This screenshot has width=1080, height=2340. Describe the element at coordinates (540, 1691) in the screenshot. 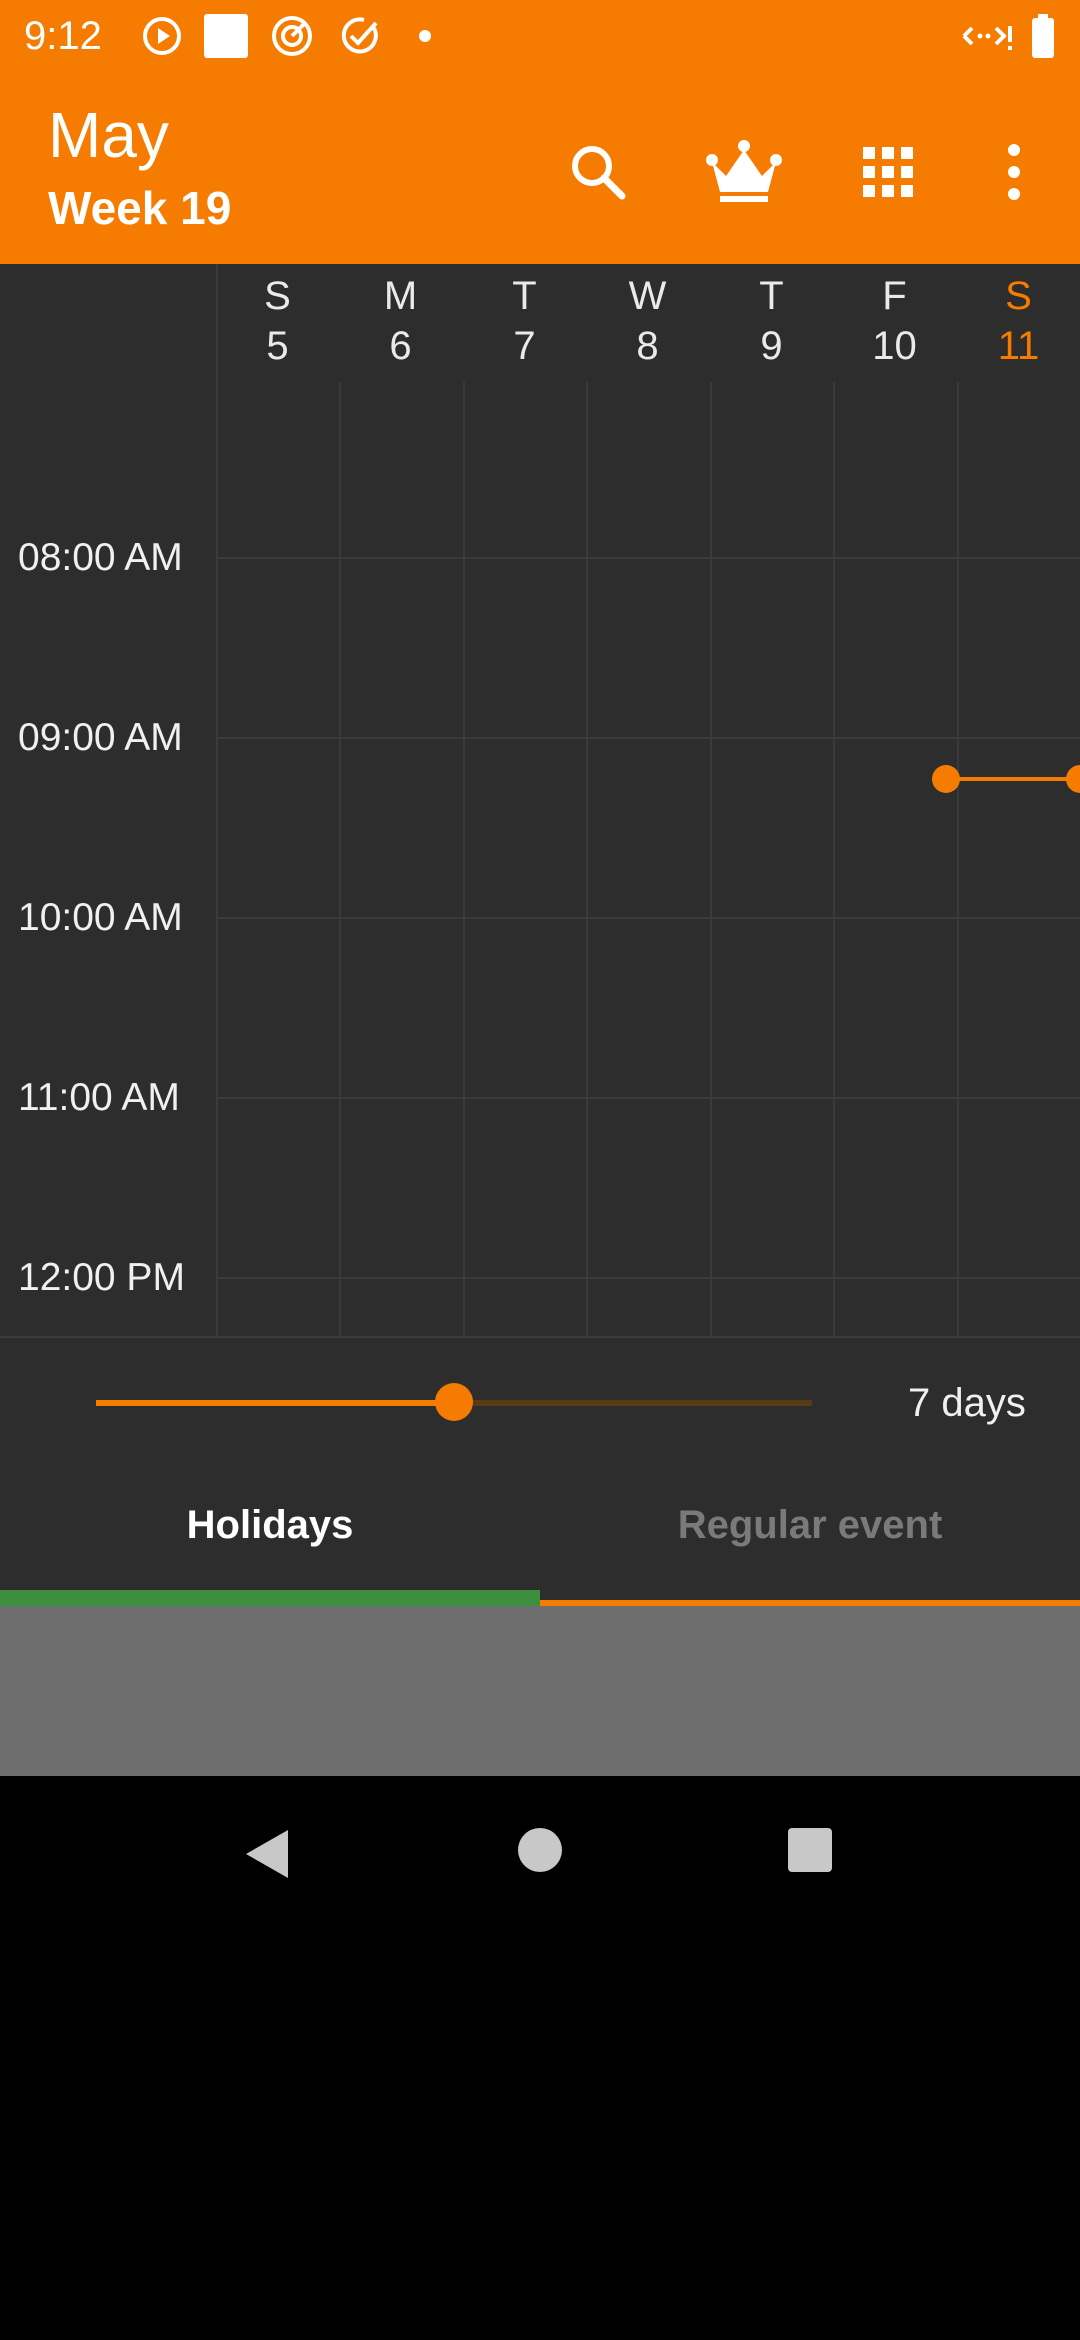

I see `tab-content-panel` at that location.